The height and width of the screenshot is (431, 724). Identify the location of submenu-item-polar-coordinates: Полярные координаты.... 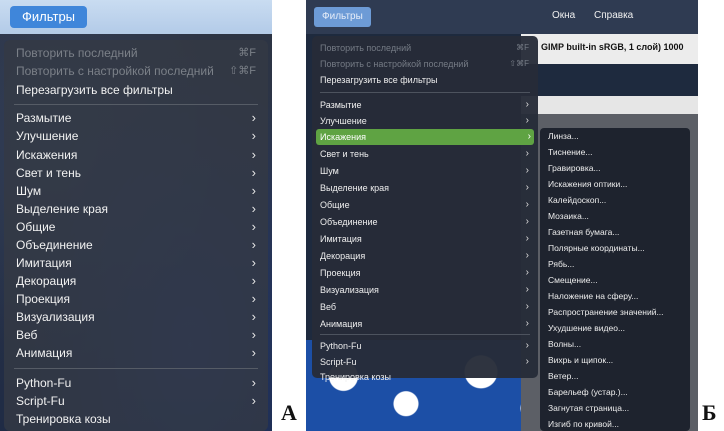
(617, 248).